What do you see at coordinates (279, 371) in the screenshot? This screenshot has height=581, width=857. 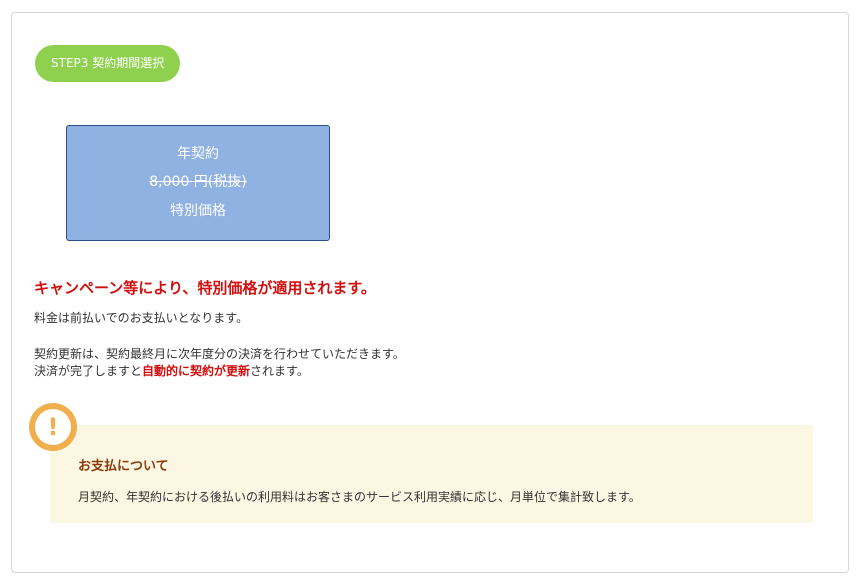 I see `renewal-text-after: されます。` at bounding box center [279, 371].